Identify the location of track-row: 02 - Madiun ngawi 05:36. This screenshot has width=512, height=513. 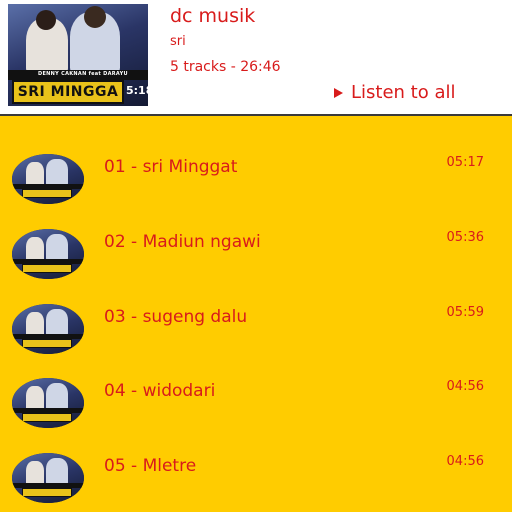
(256, 254).